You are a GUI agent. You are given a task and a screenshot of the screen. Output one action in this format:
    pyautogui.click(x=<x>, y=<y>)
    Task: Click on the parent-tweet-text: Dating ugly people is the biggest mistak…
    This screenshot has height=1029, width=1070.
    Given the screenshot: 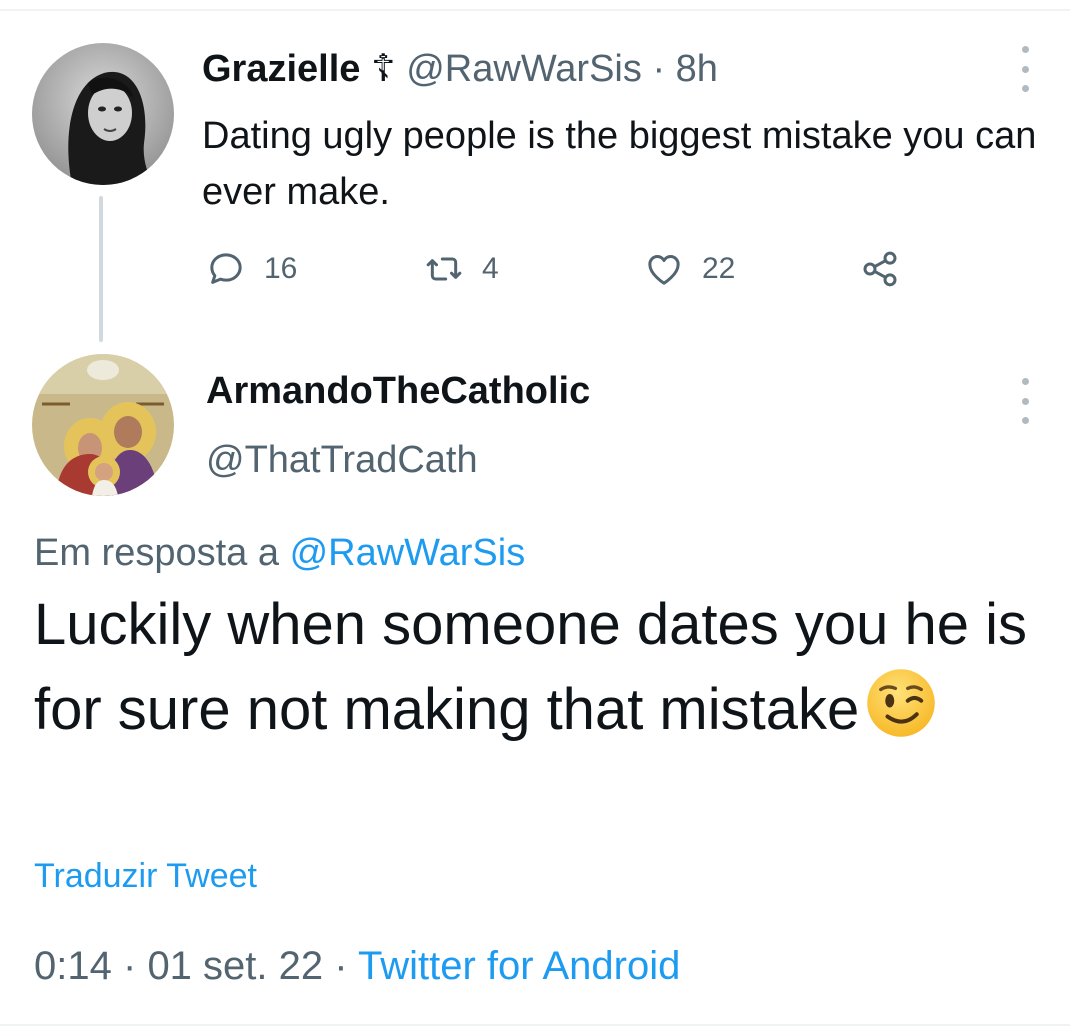 What is the action you would take?
    pyautogui.click(x=619, y=164)
    